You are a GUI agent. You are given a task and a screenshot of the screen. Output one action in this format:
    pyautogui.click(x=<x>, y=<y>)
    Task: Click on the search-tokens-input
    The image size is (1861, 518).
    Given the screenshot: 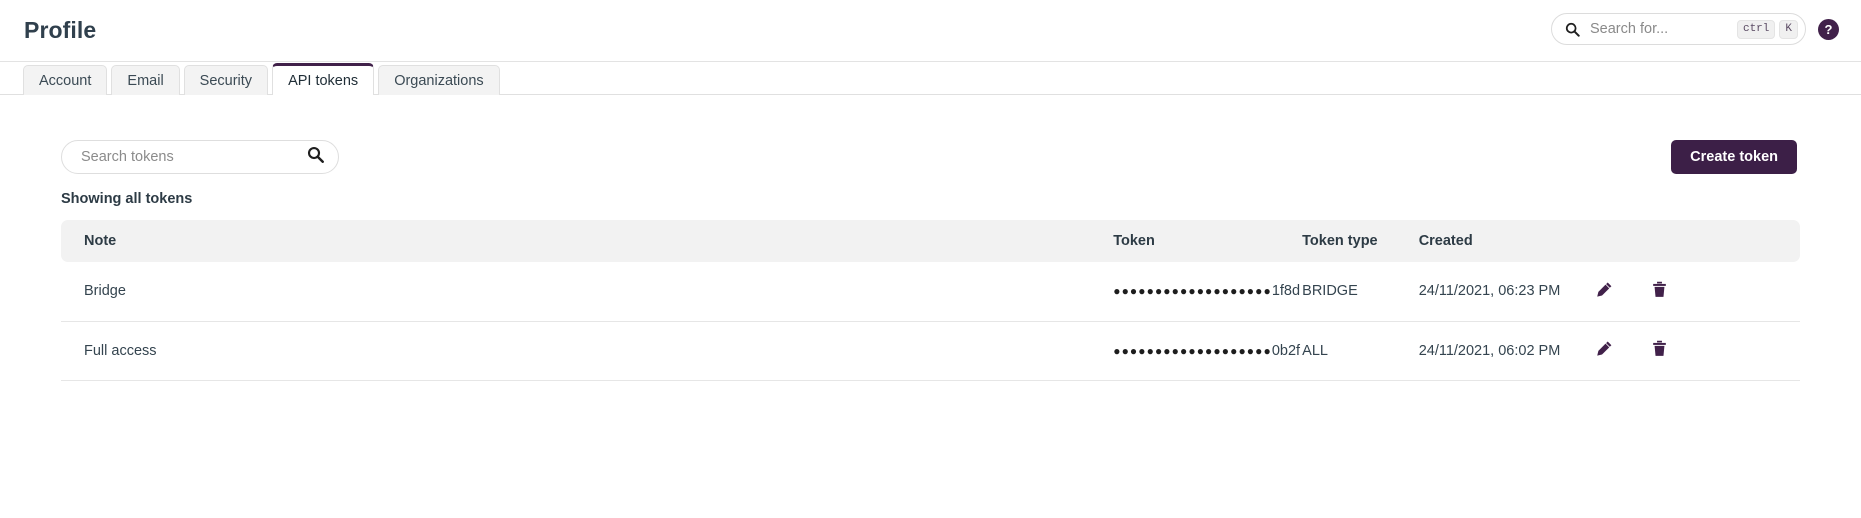 What is the action you would take?
    pyautogui.click(x=193, y=157)
    